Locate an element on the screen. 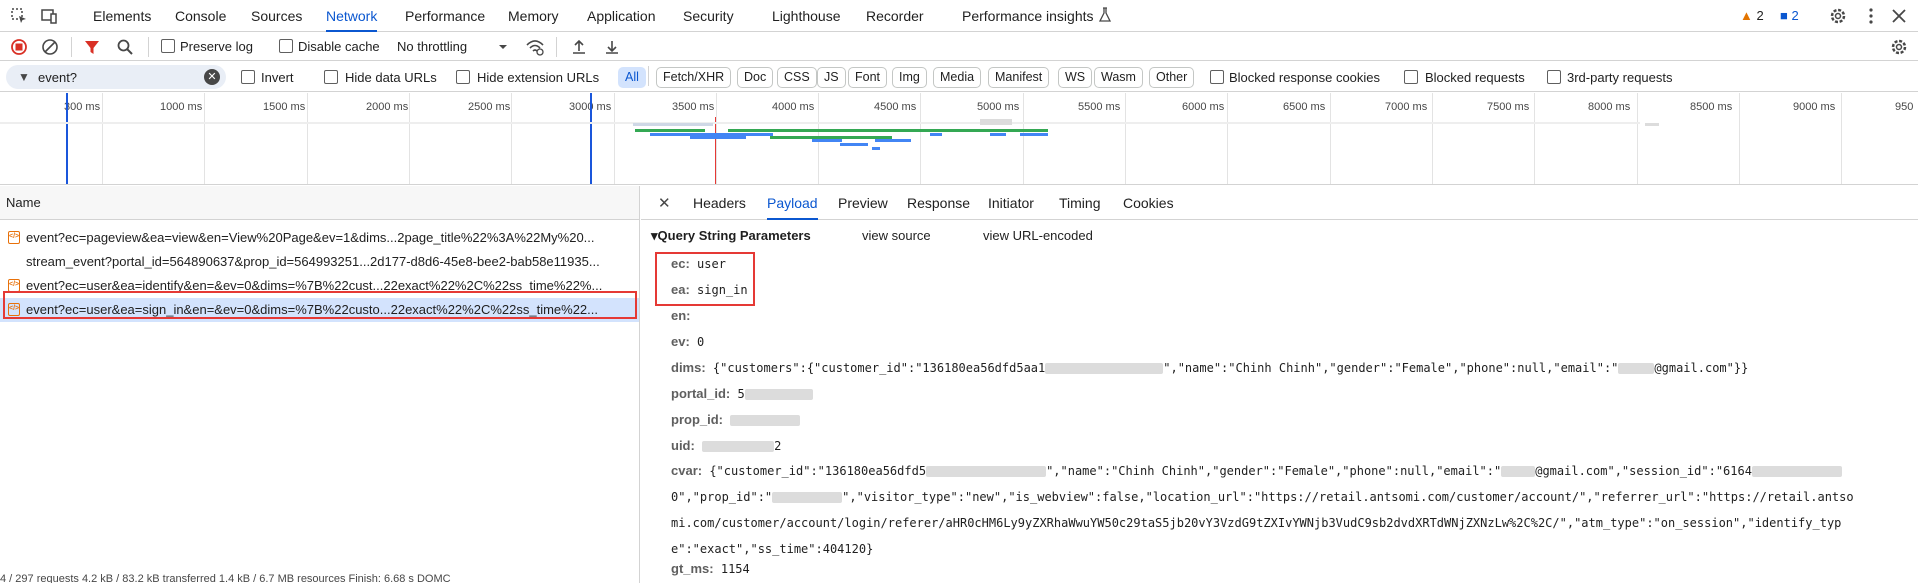  view-url-encoded-link: view URL-encoded is located at coordinates (1038, 235).